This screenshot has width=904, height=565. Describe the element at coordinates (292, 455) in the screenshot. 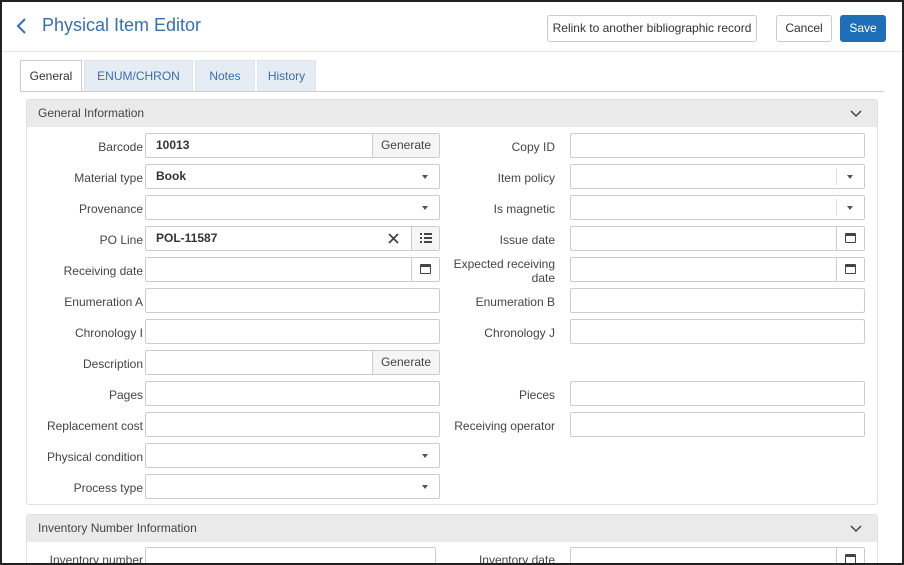

I see `physical-condition-select` at that location.